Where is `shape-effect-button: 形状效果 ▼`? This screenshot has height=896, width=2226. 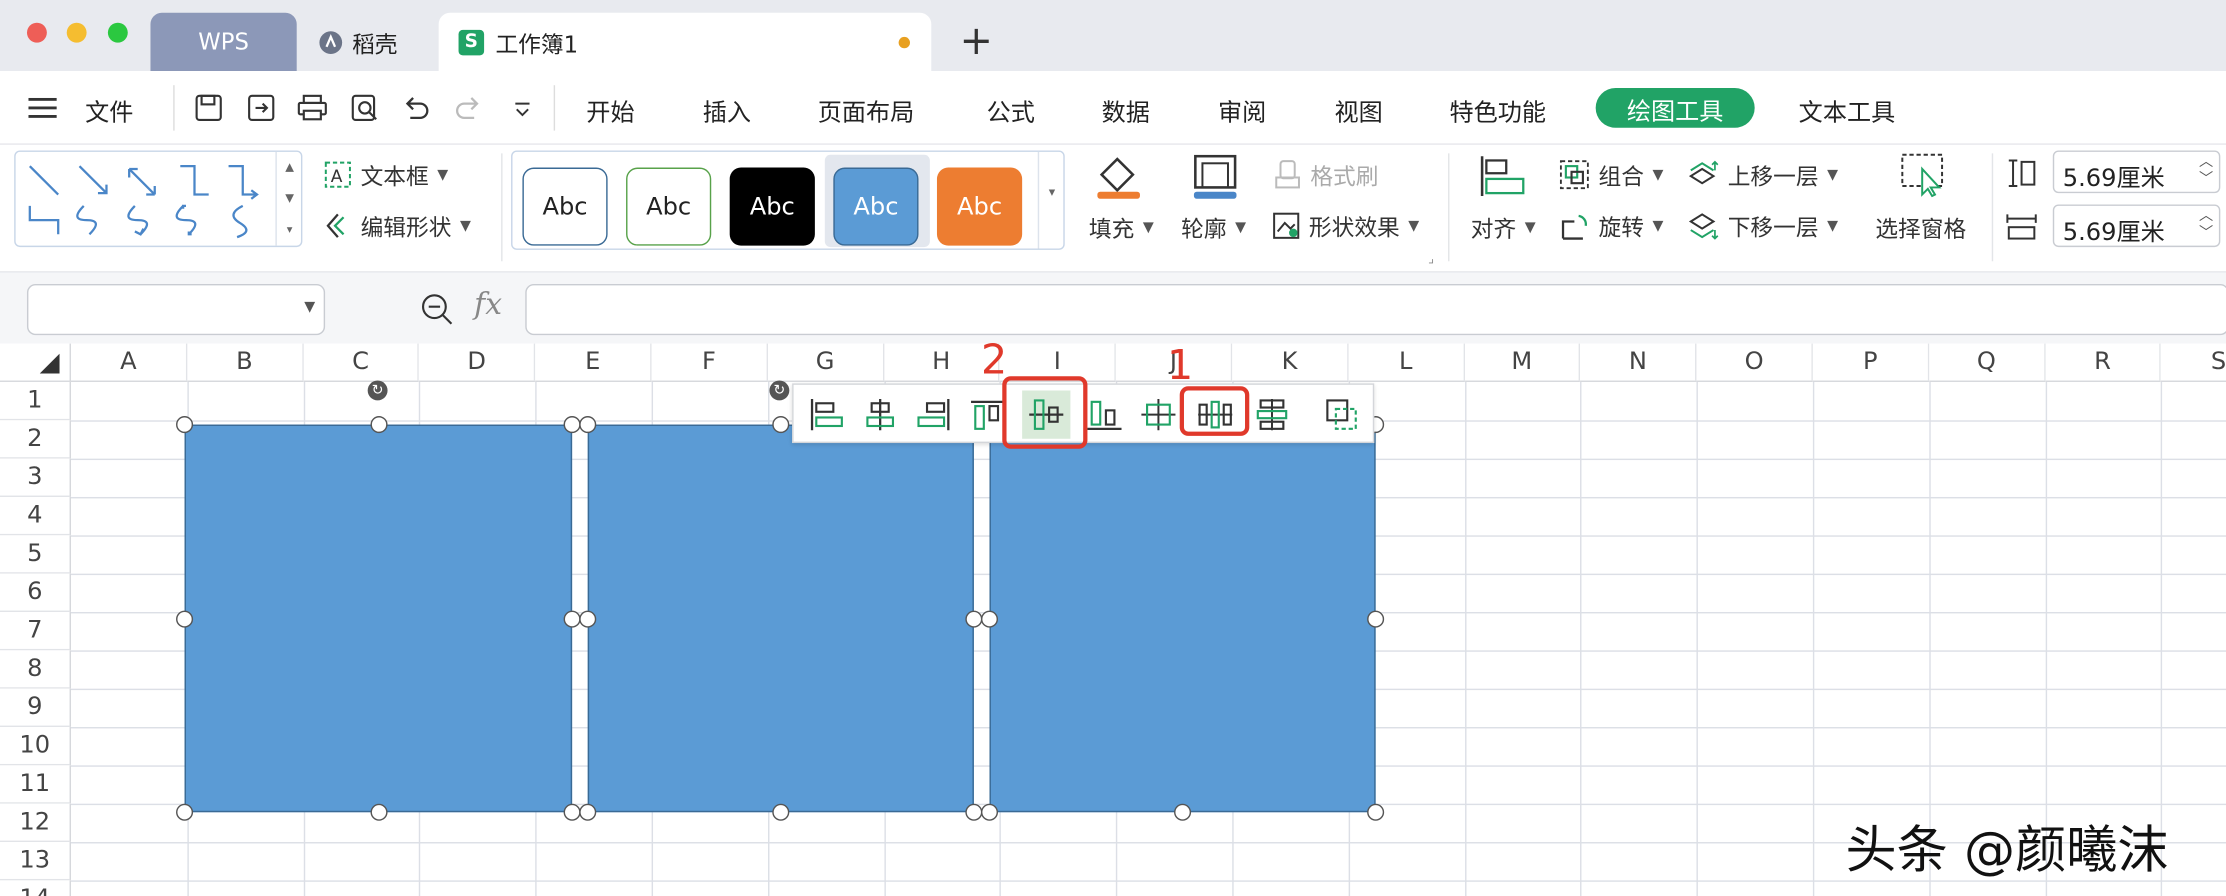
shape-effect-button: 形状效果 ▼ is located at coordinates (1345, 226).